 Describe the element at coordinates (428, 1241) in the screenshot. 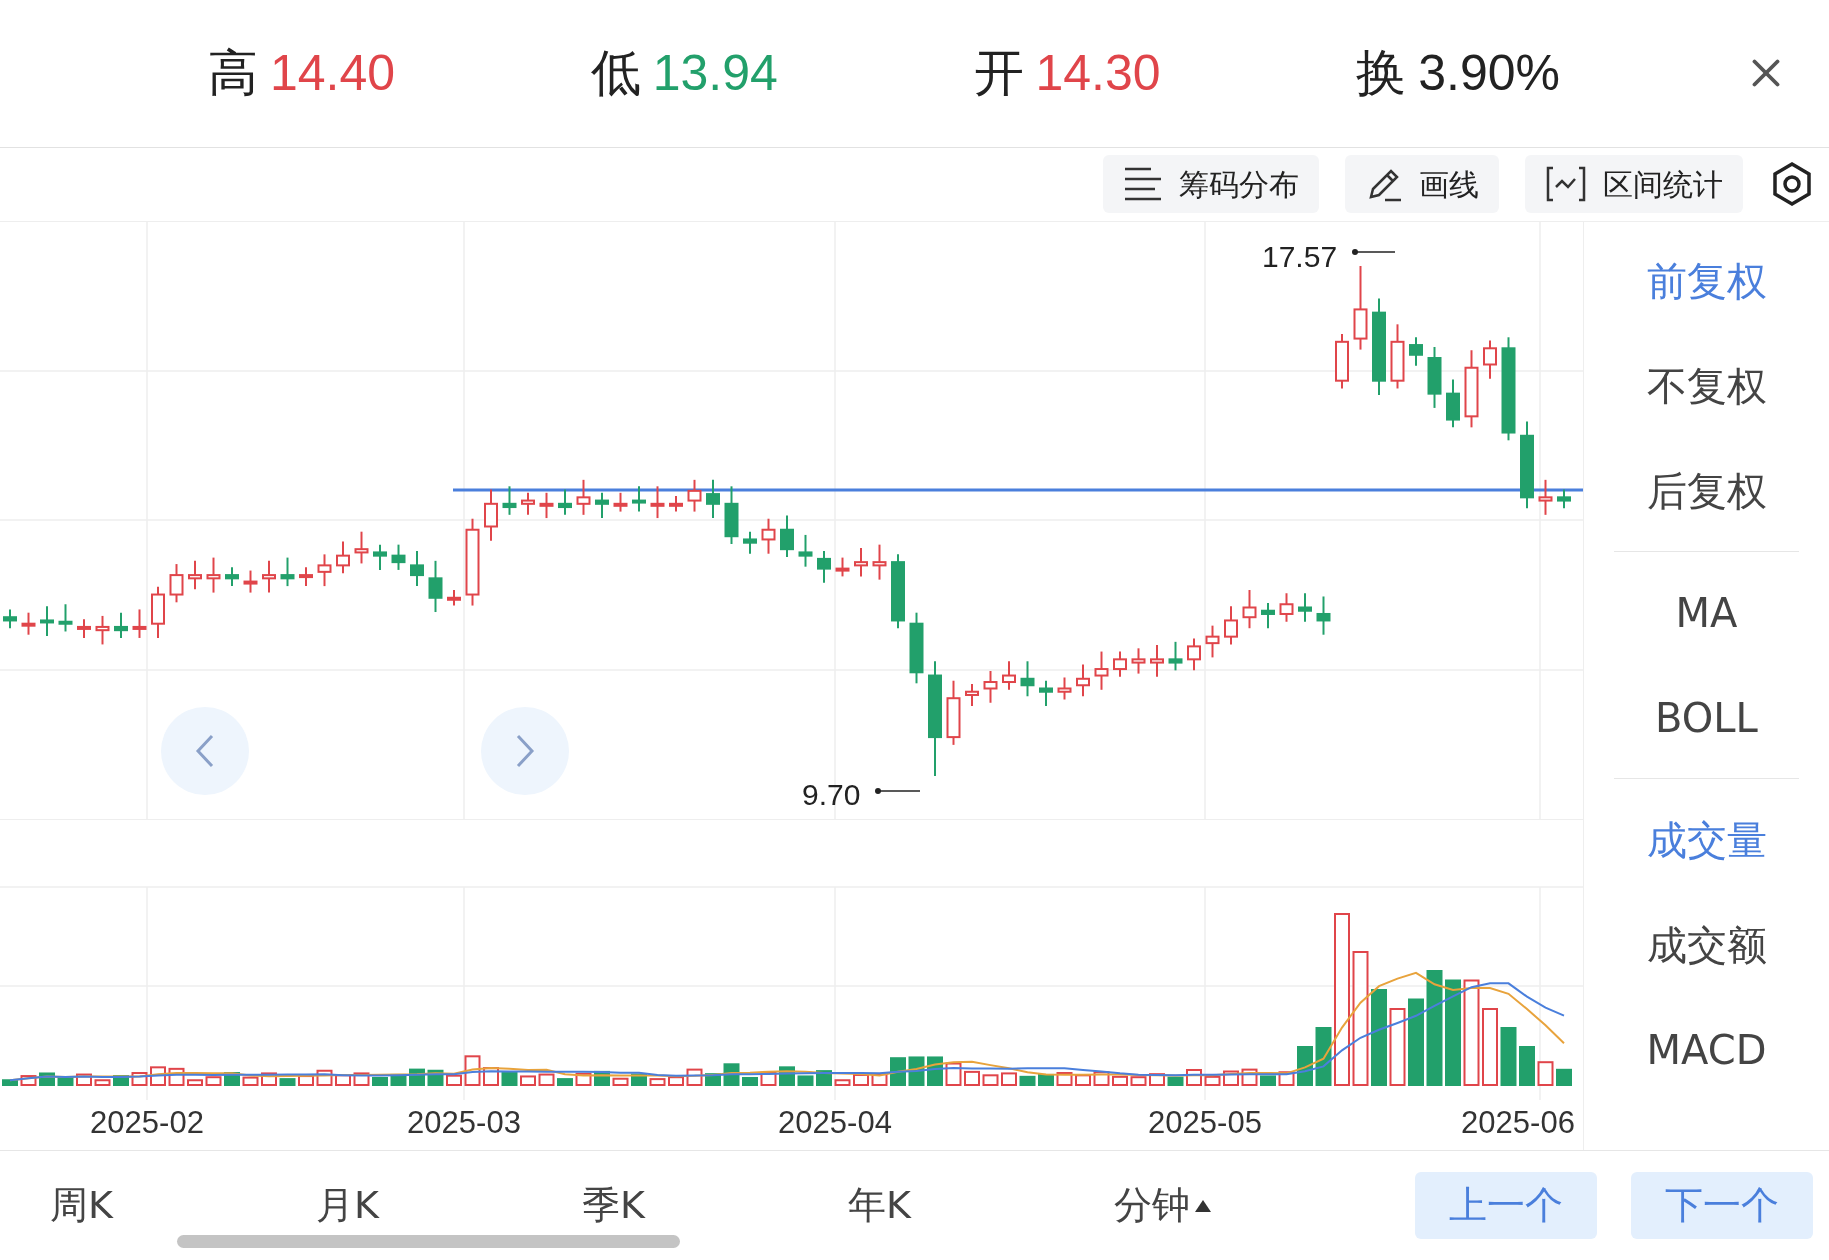

I see `scrollbar` at that location.